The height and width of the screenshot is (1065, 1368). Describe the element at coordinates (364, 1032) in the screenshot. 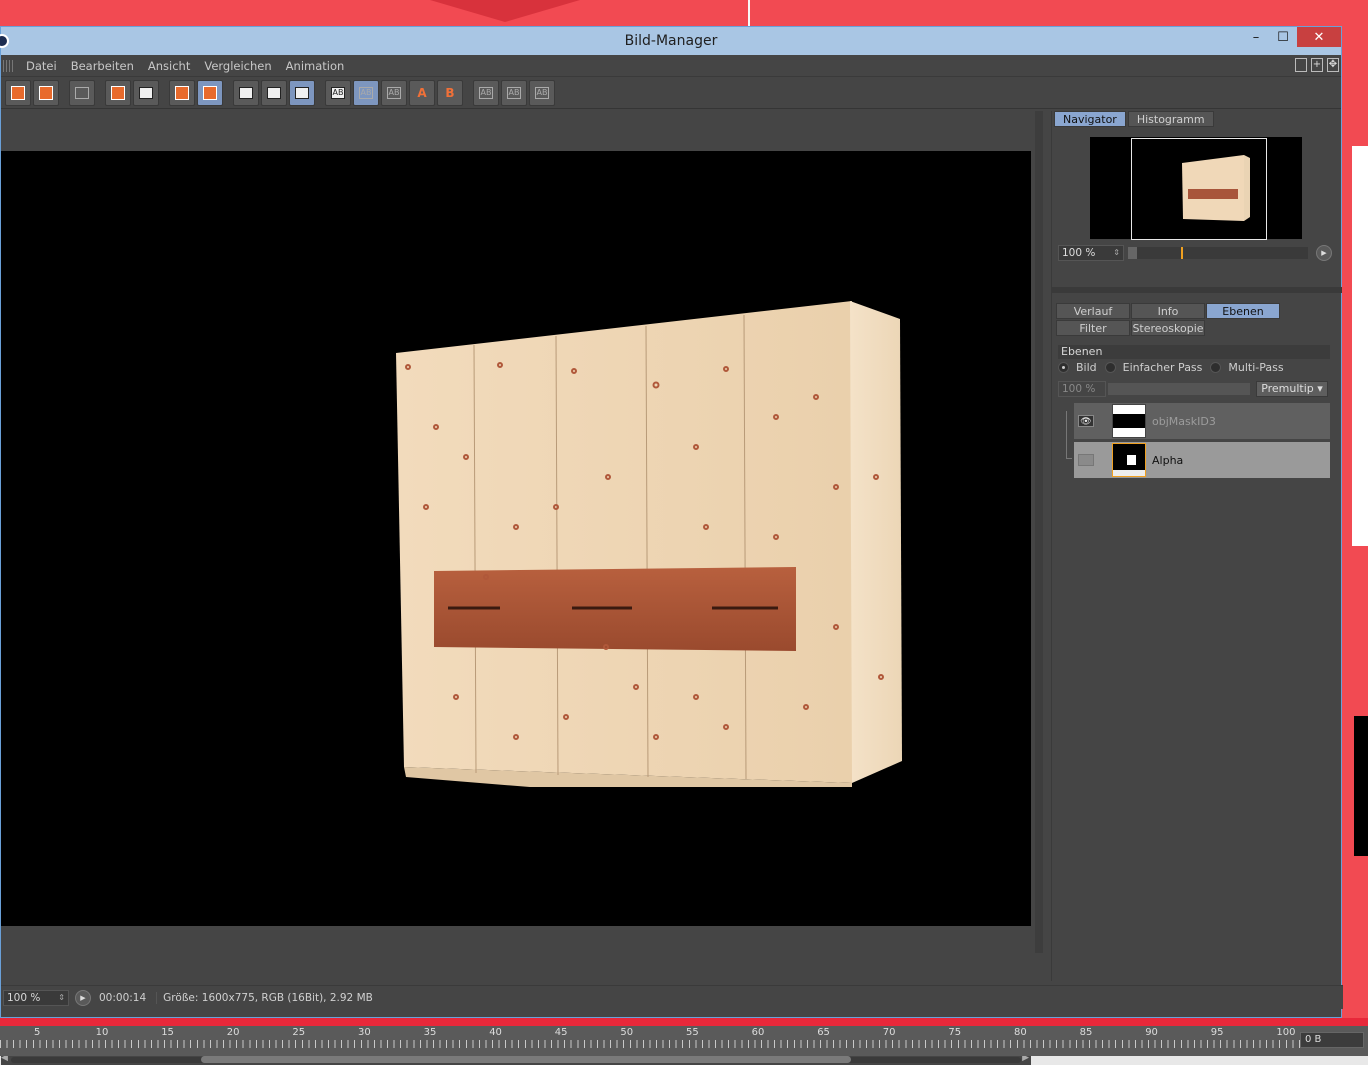

I see `timeline-label: 30` at that location.